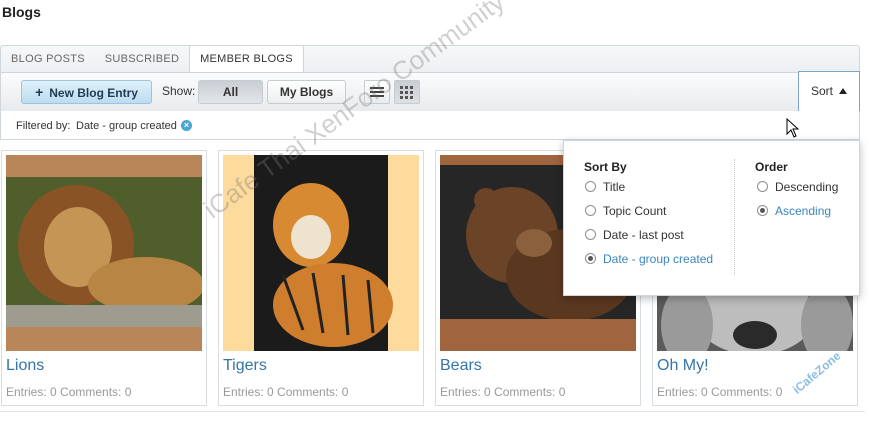  Describe the element at coordinates (245, 366) in the screenshot. I see `blog-title: Tigers` at that location.